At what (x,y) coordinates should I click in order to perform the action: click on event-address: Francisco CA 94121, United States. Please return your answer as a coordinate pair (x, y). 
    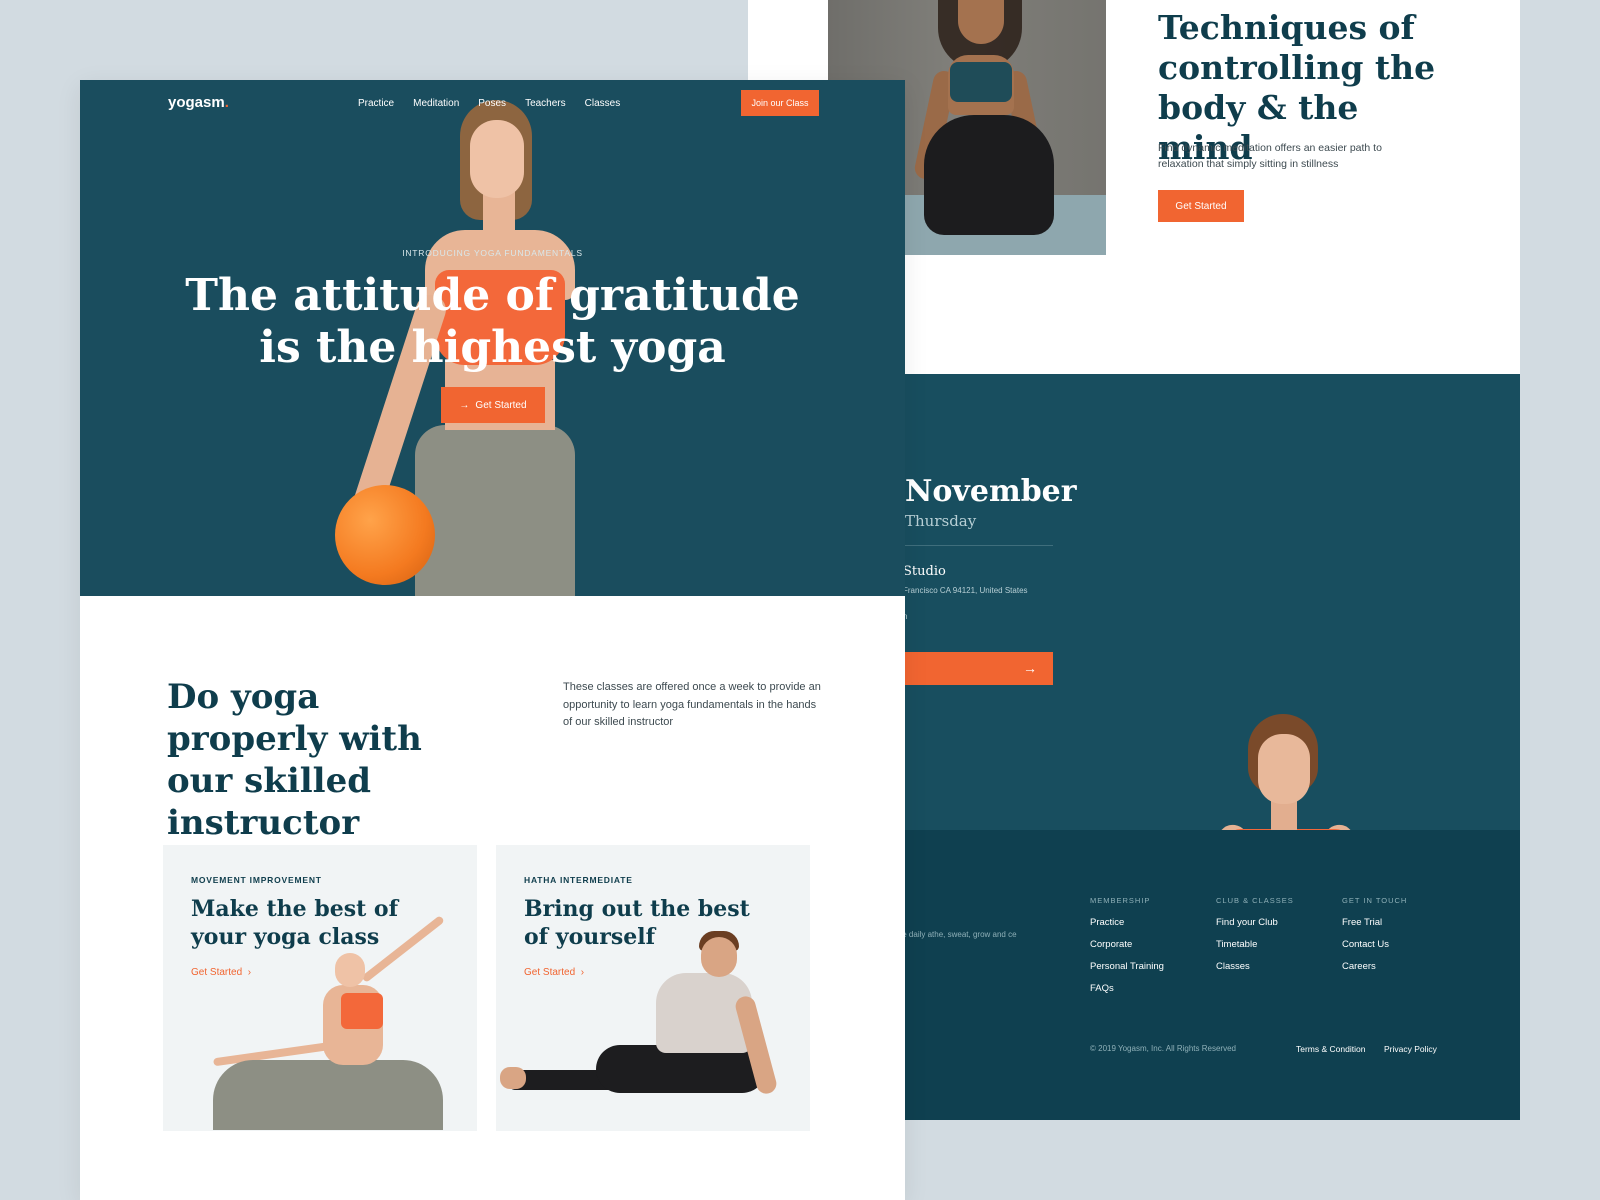
    Looking at the image, I should click on (965, 590).